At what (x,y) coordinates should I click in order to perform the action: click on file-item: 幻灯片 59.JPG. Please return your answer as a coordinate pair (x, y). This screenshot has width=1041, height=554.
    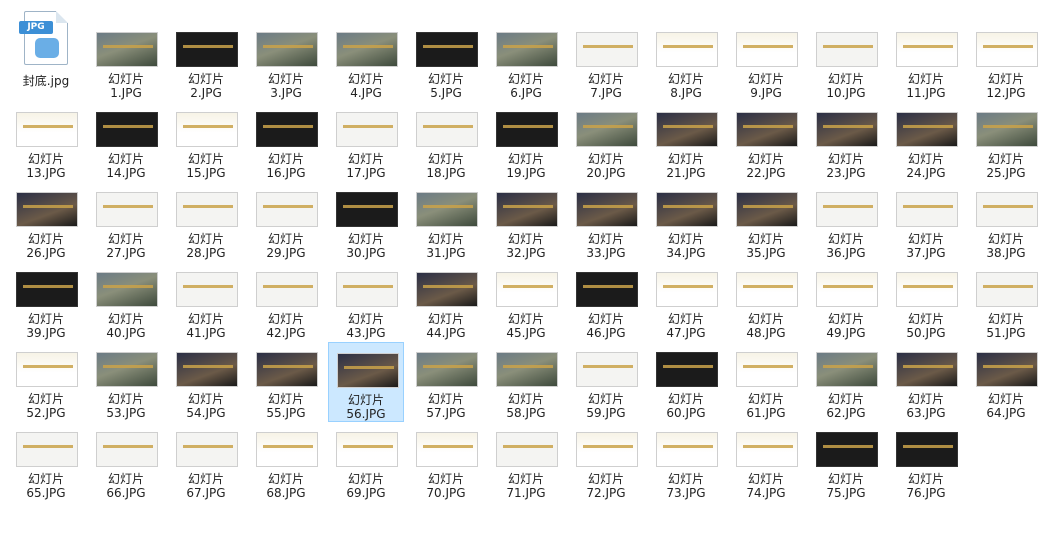
    Looking at the image, I should click on (606, 382).